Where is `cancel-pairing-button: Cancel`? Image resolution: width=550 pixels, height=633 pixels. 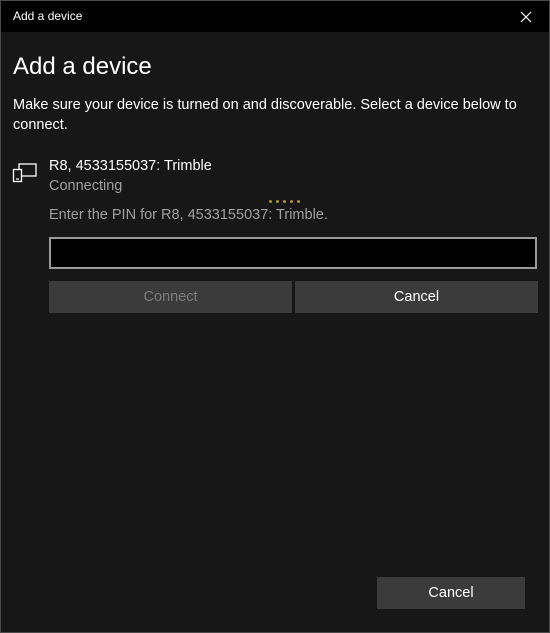
cancel-pairing-button: Cancel is located at coordinates (416, 297).